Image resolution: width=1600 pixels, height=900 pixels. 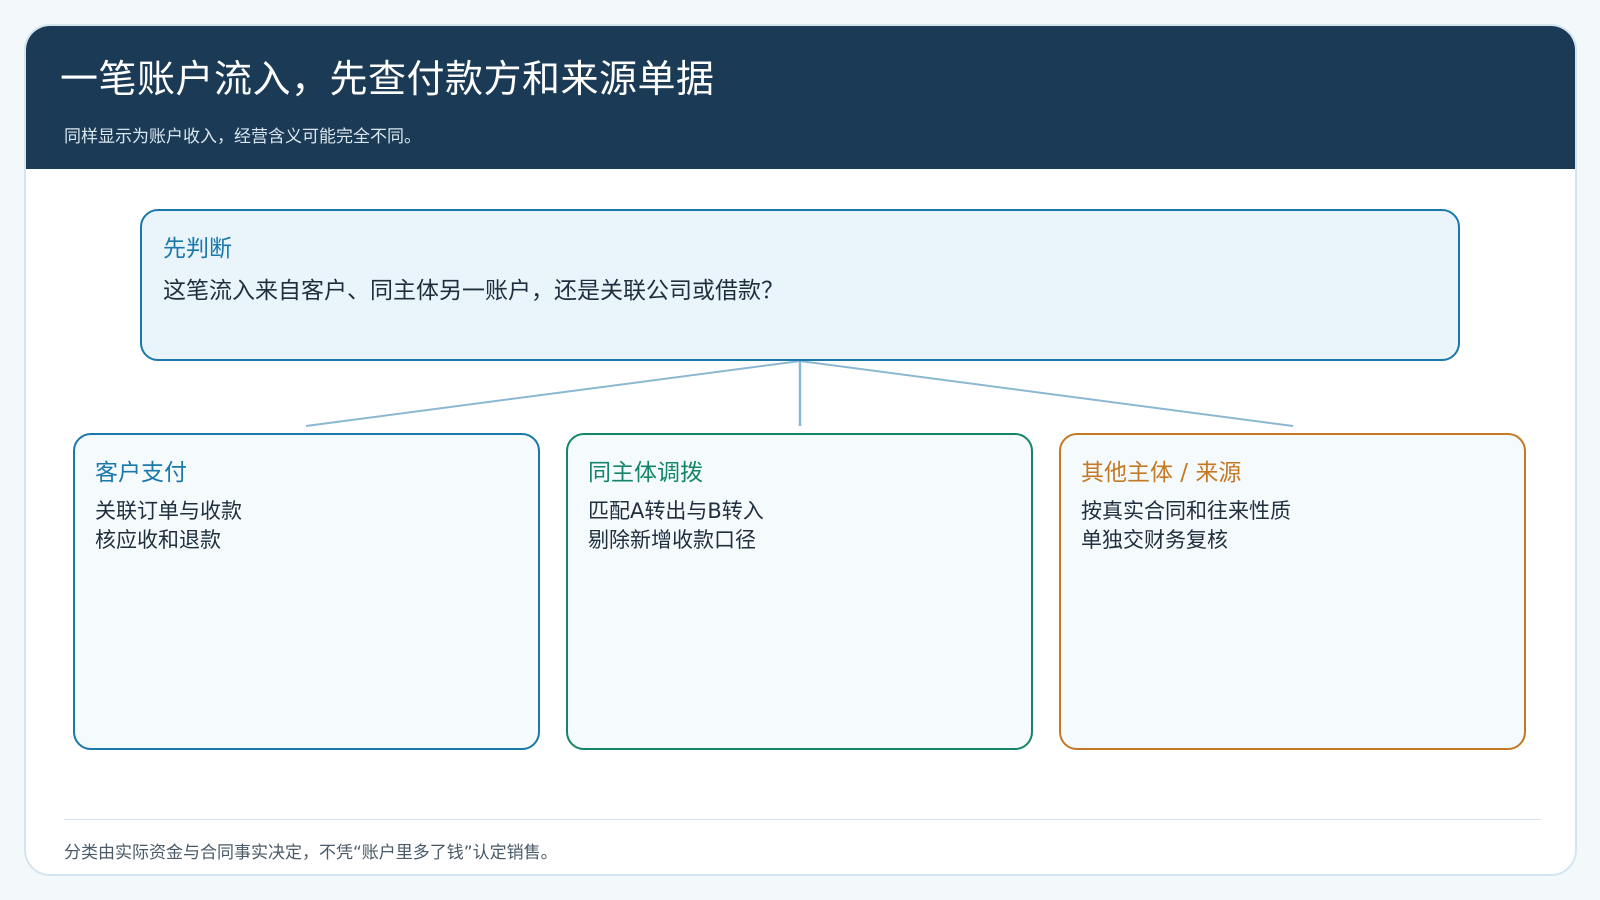 I want to click on branch-customer-payment: 客户支付 关联订单与收款 核应收和退款, so click(x=306, y=591).